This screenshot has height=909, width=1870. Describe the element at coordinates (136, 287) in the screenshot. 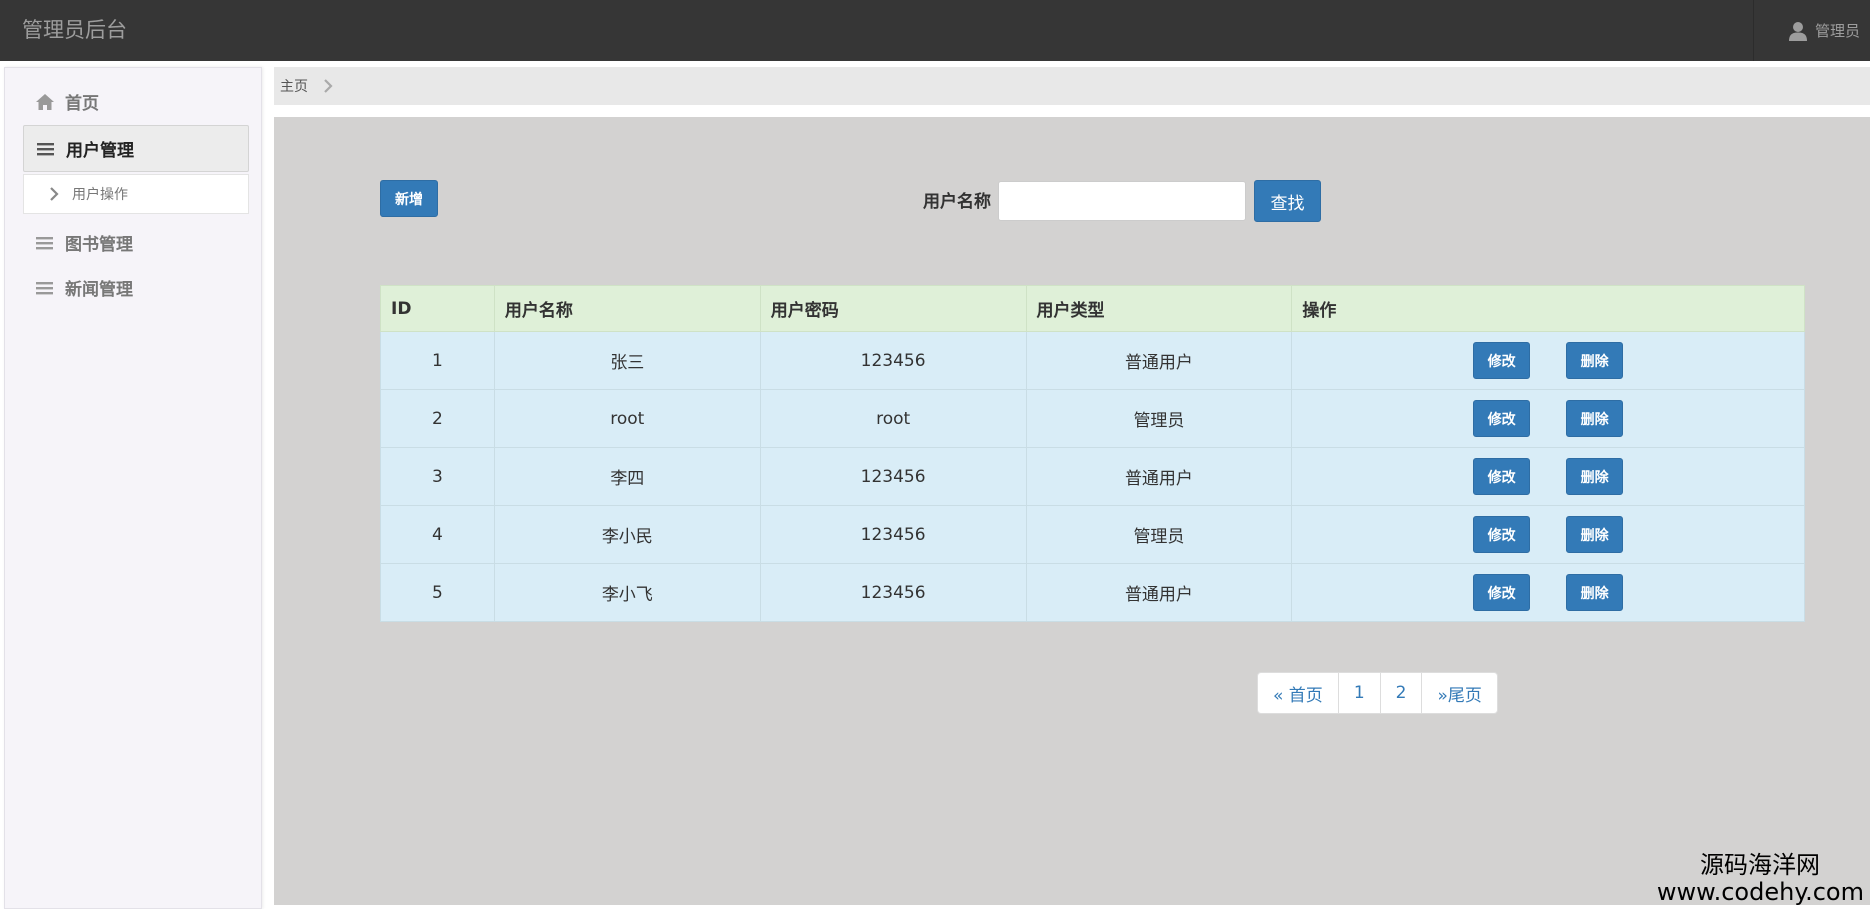

I see `sidebar-item-news-management: 新闻管理` at that location.